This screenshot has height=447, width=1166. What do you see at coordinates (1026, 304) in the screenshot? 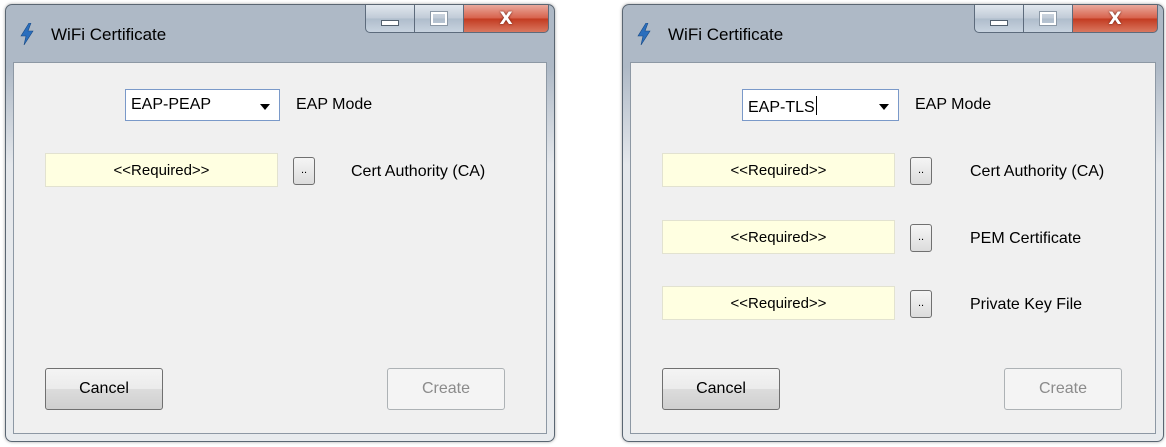
I see `private-key-label: Private Key File` at bounding box center [1026, 304].